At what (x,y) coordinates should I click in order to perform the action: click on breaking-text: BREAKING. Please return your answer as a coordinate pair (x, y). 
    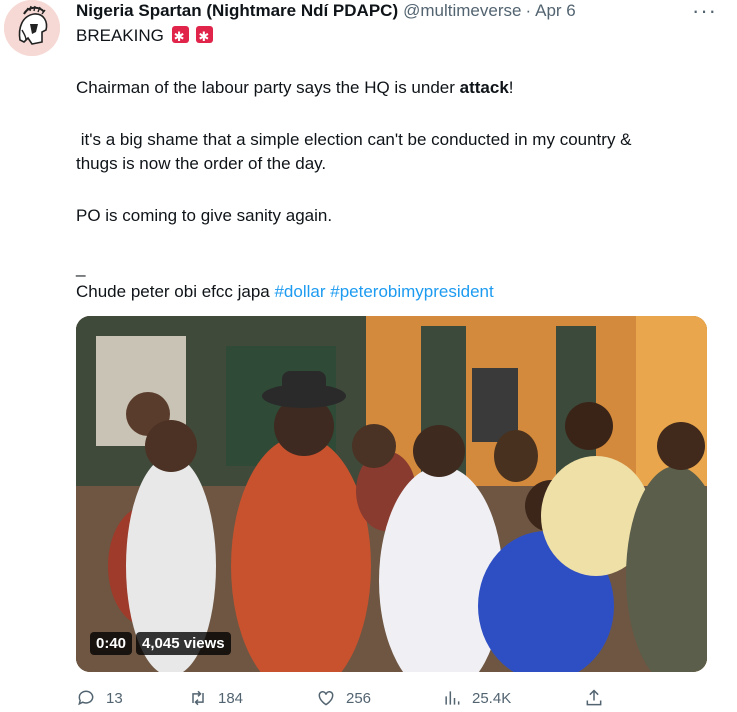
    Looking at the image, I should click on (120, 35).